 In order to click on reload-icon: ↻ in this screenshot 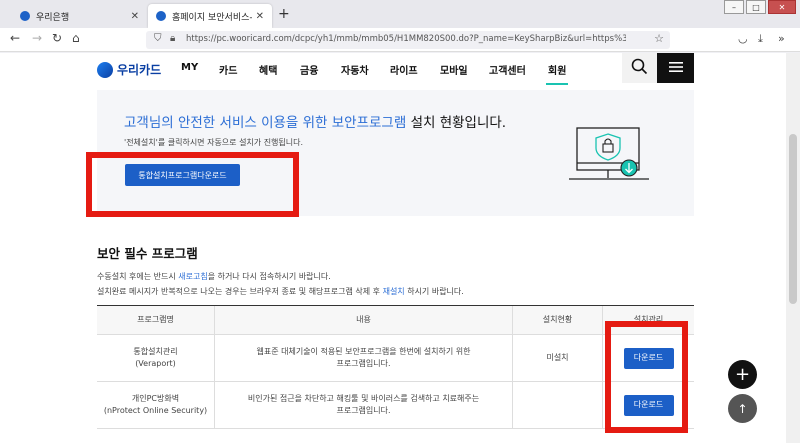, I will do `click(57, 38)`.